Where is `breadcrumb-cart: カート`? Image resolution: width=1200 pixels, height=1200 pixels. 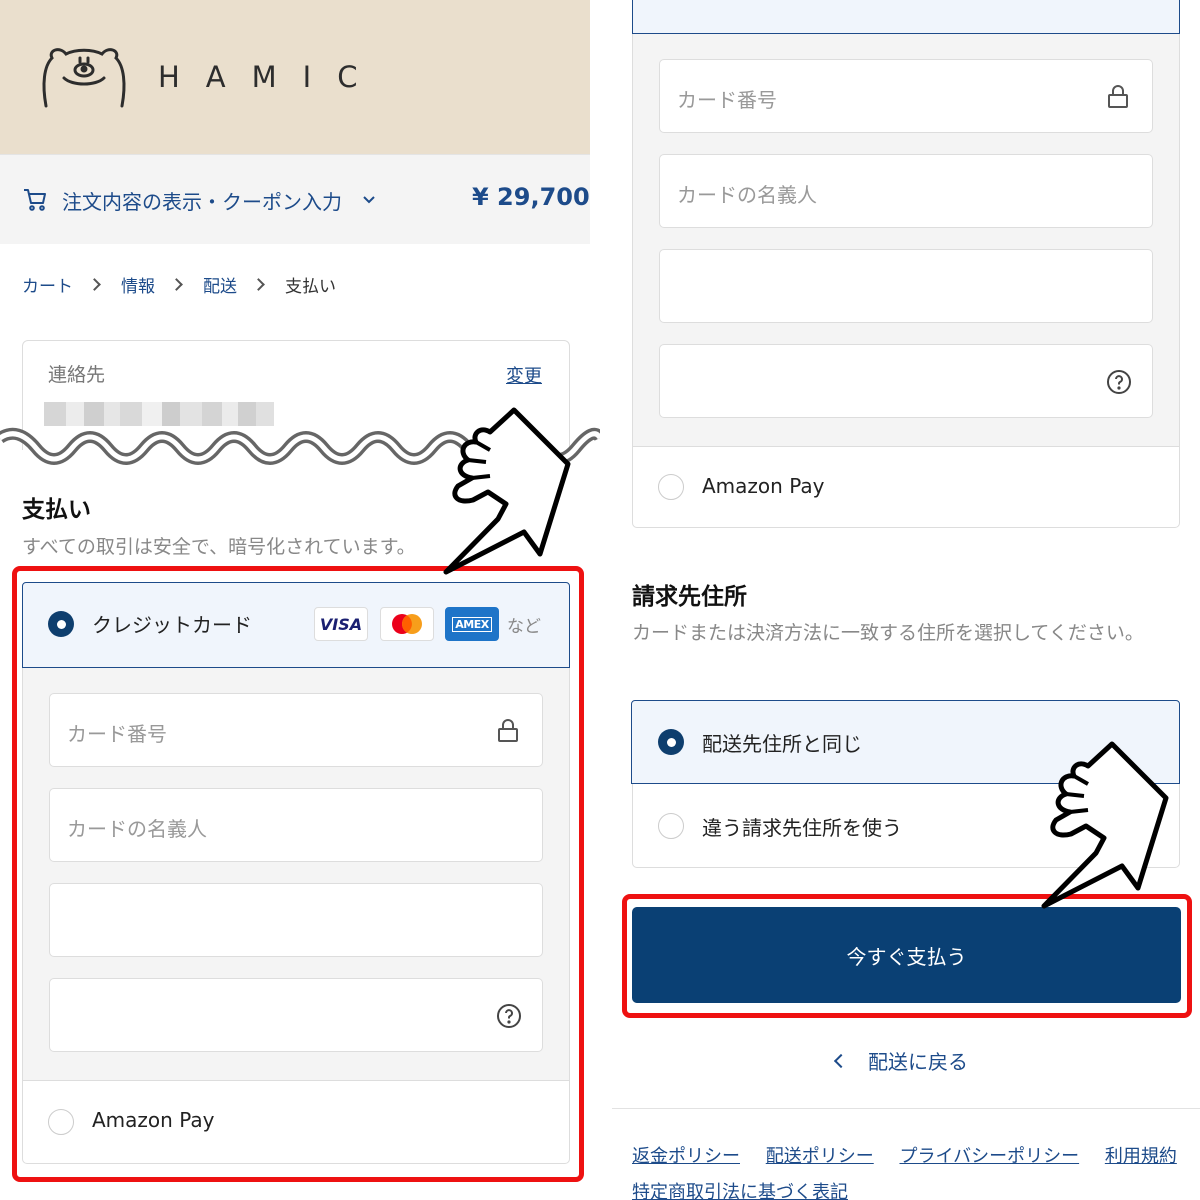
breadcrumb-cart: カート is located at coordinates (47, 284).